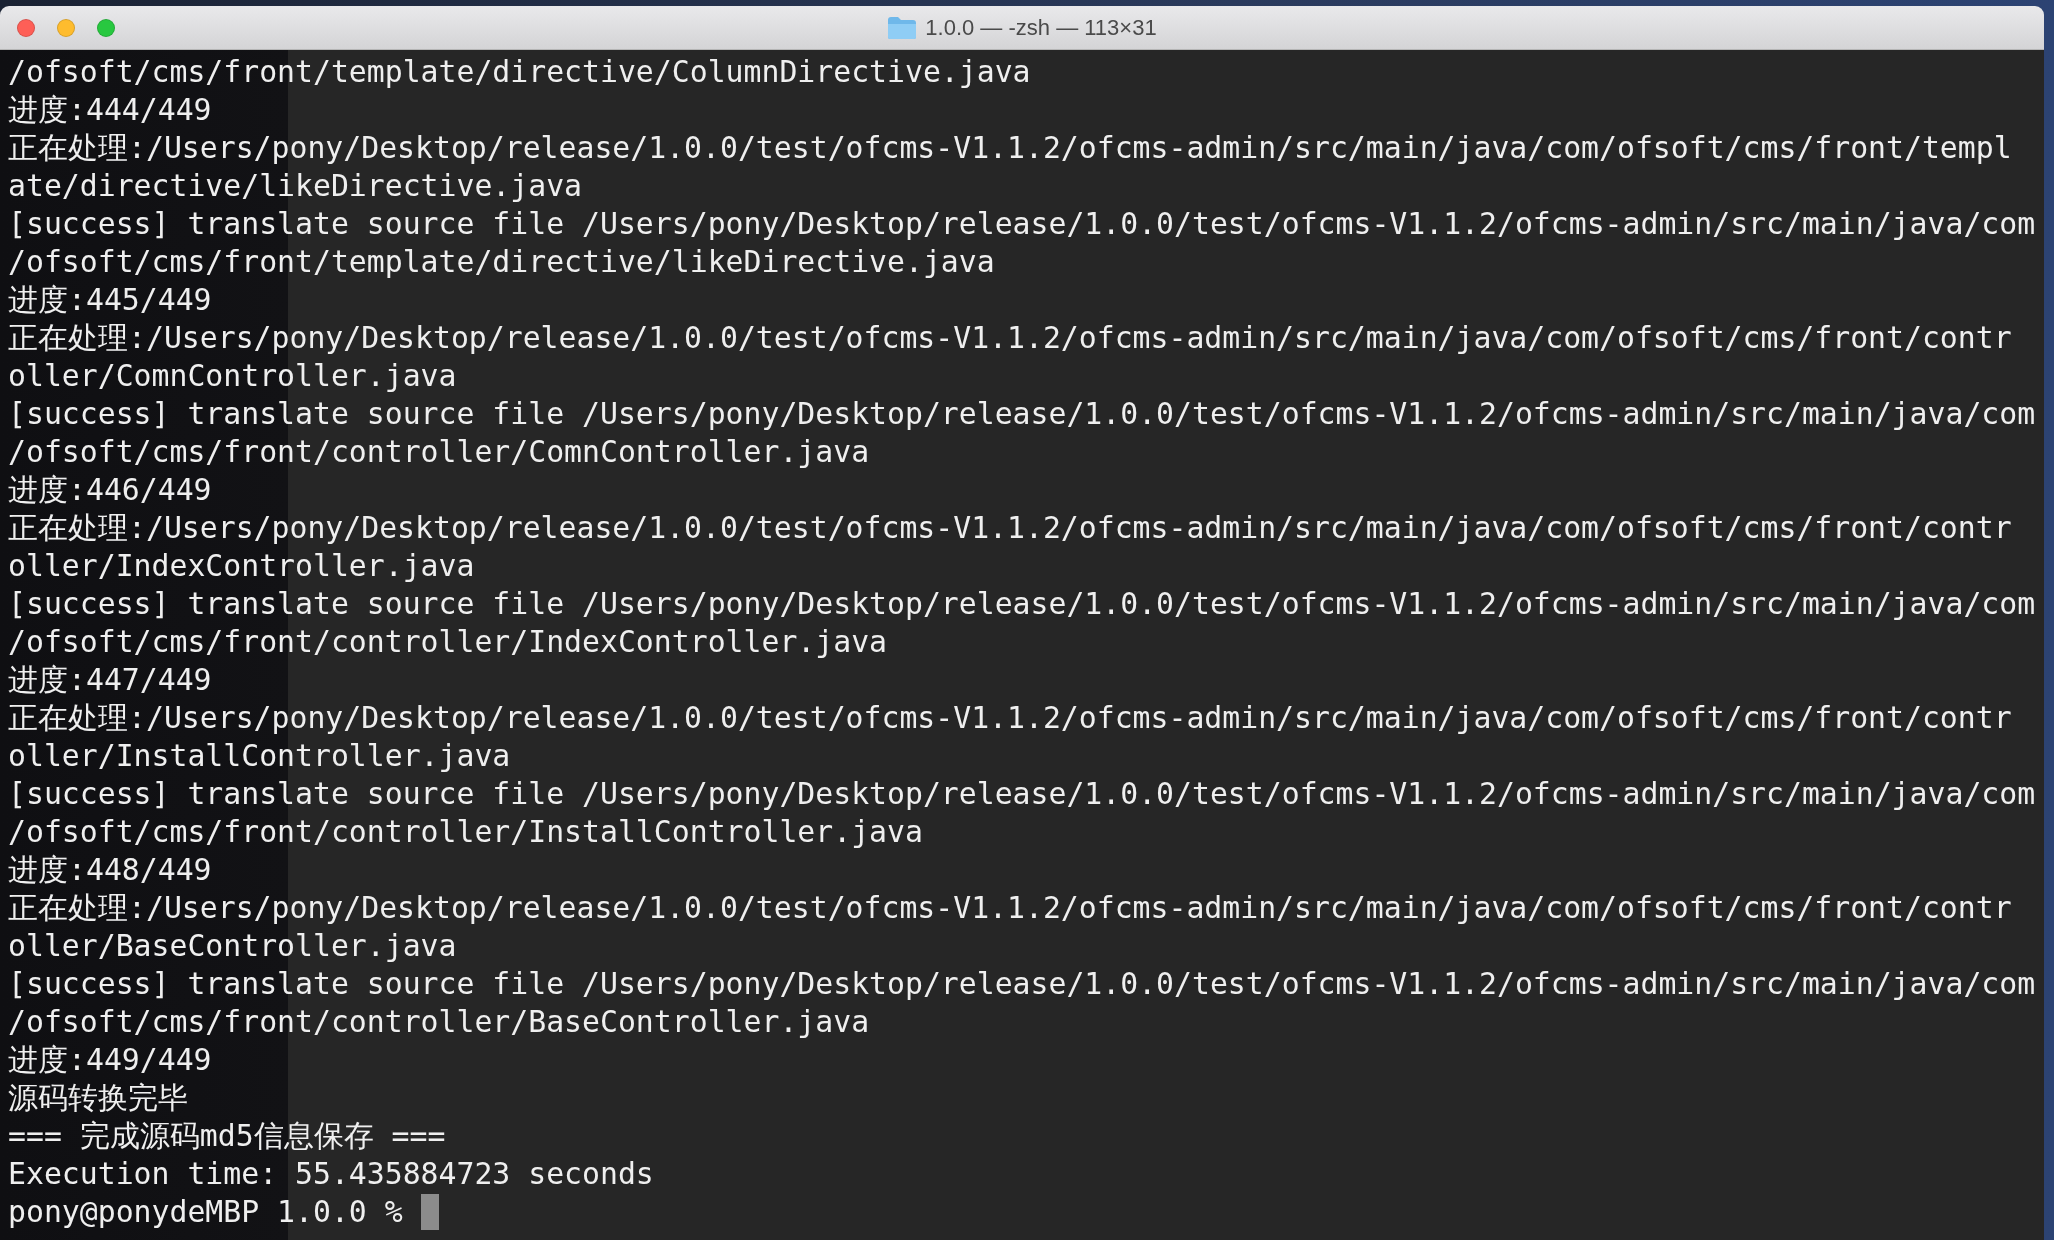  I want to click on terminal-line: oller/BaseController.java, so click(232, 946).